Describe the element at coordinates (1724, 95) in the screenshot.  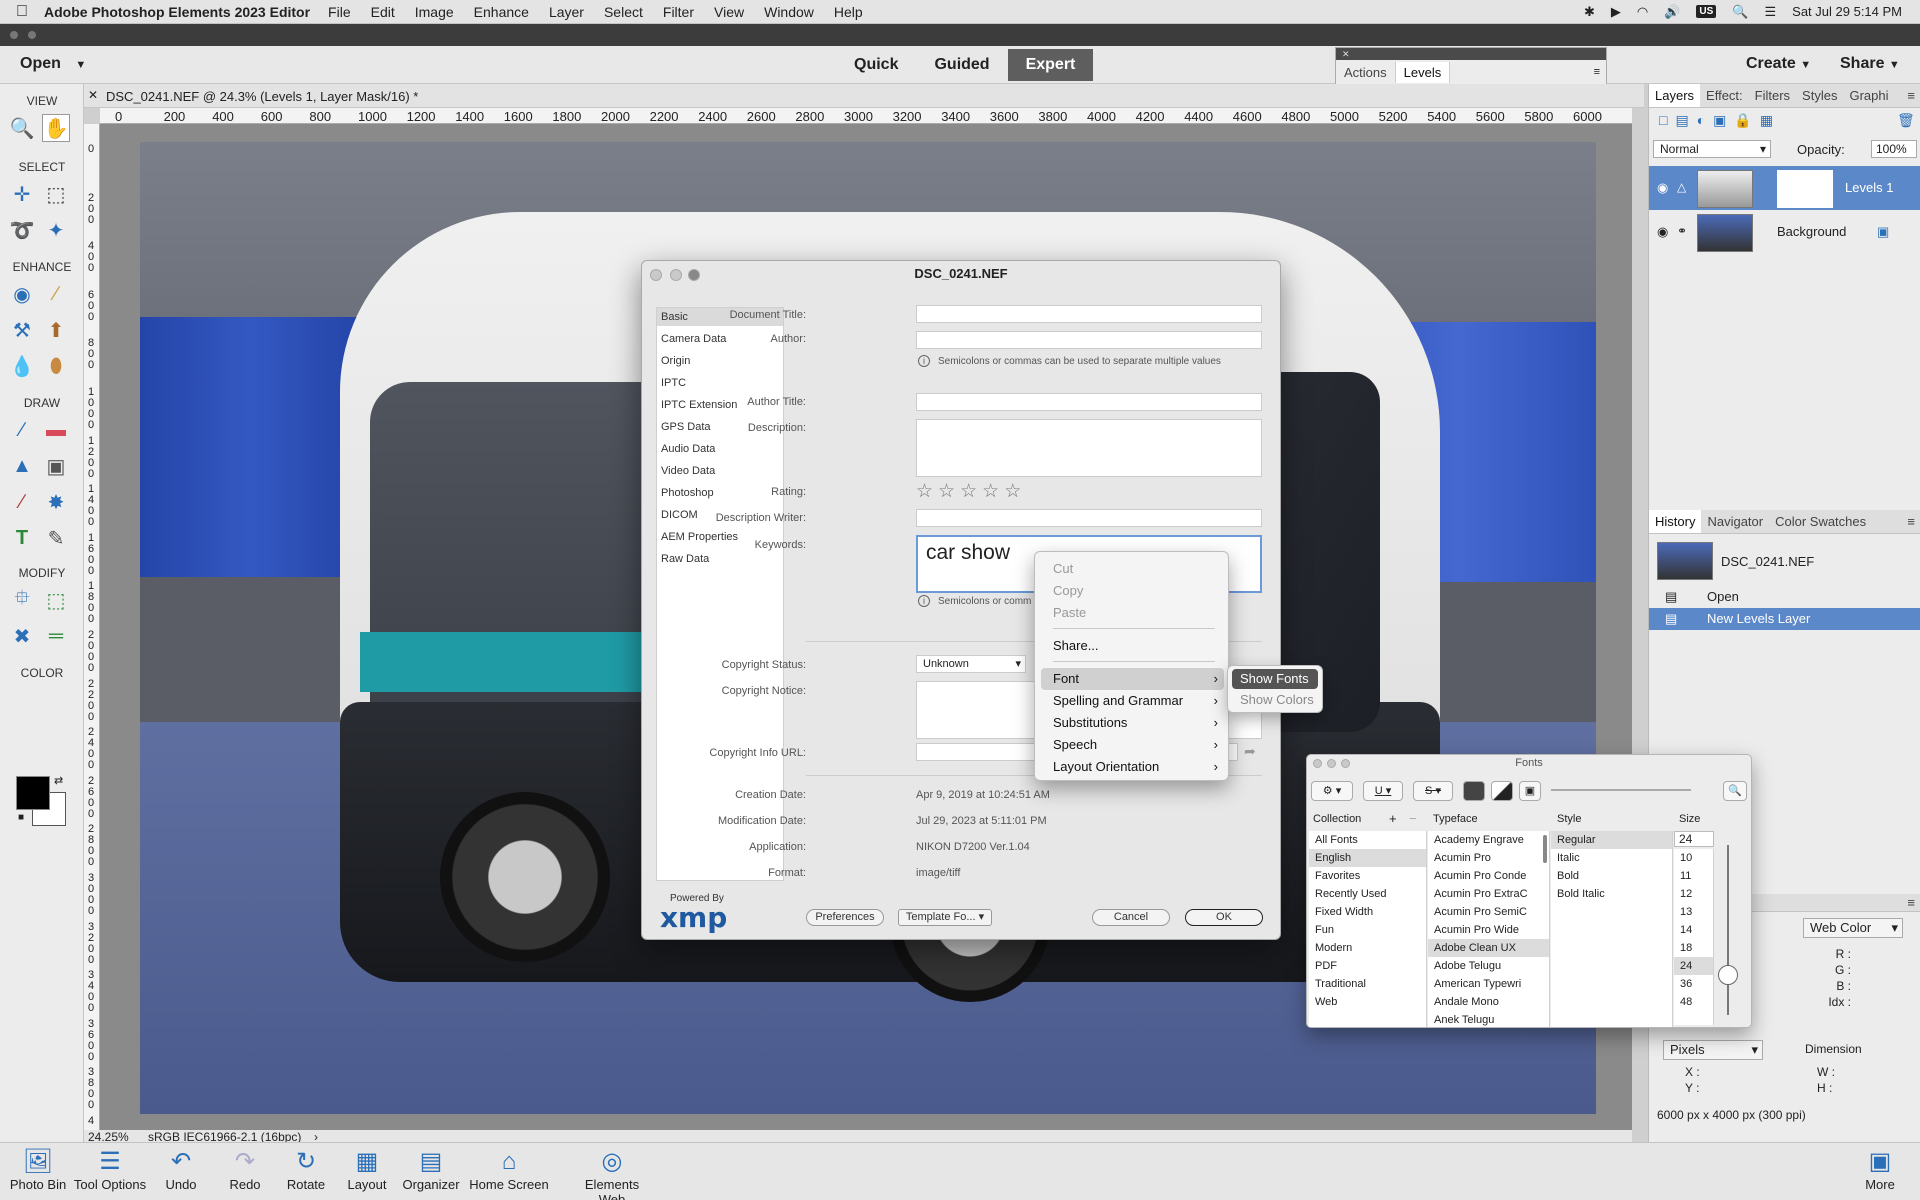
I see `tab-effects: Effect:` at that location.